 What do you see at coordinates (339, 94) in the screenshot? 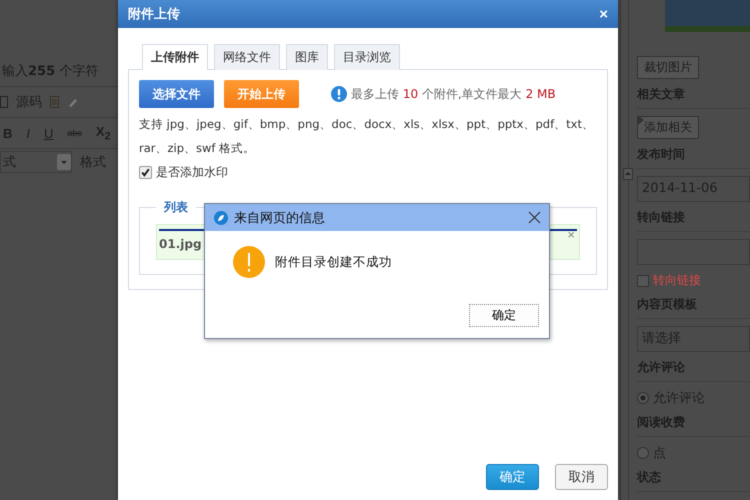
I see `info-icon` at bounding box center [339, 94].